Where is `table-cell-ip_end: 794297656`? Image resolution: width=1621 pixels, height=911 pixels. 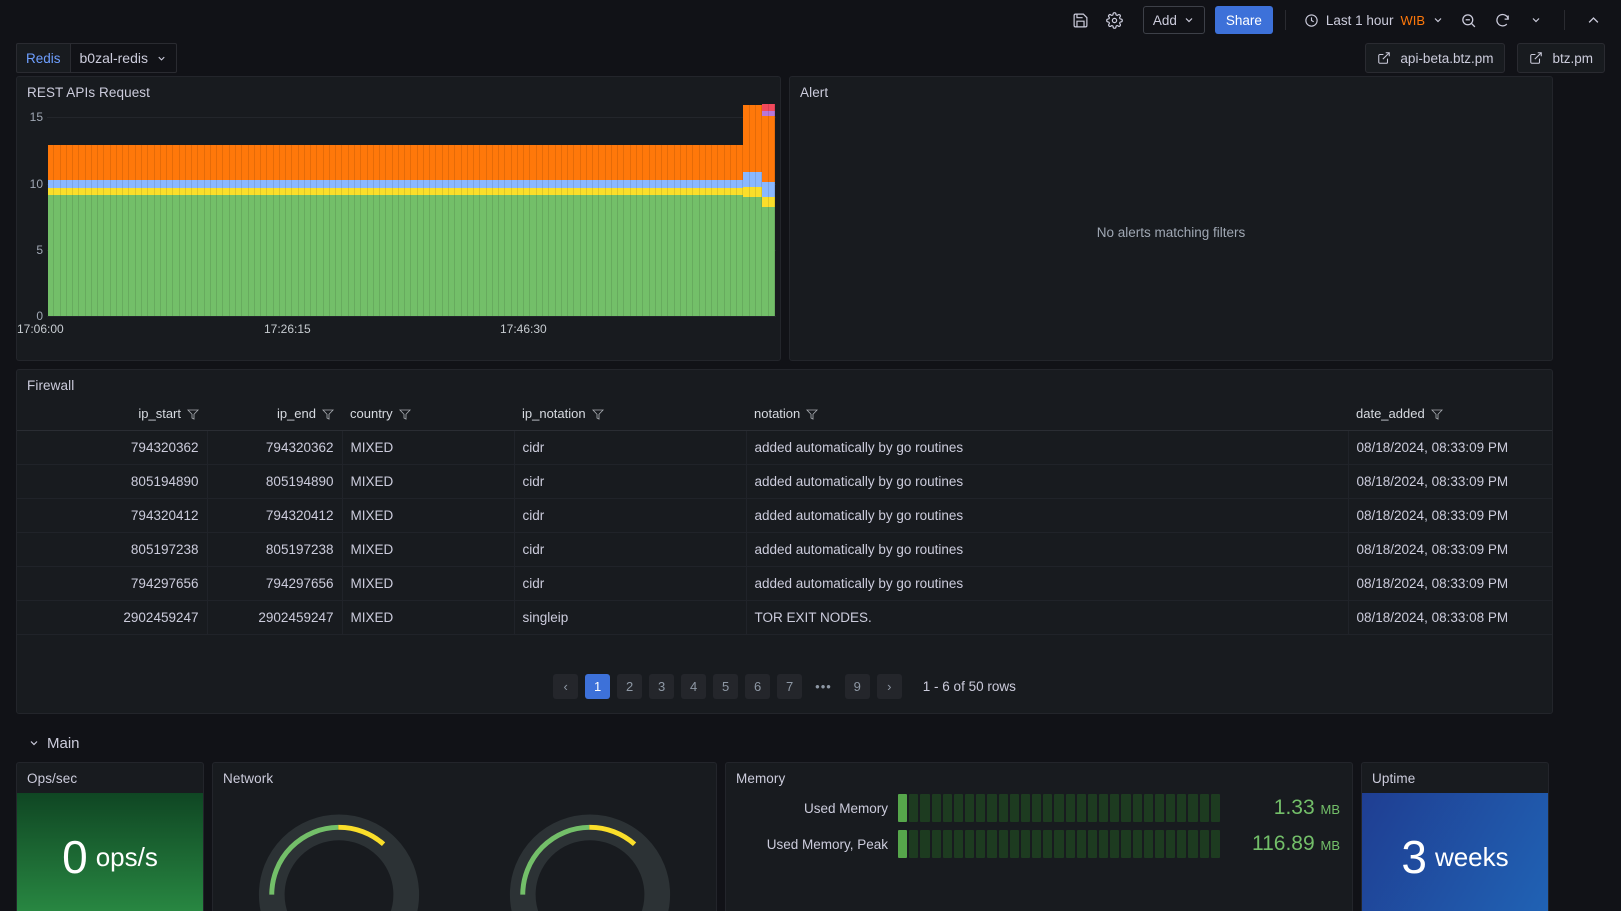 table-cell-ip_end: 794297656 is located at coordinates (275, 583).